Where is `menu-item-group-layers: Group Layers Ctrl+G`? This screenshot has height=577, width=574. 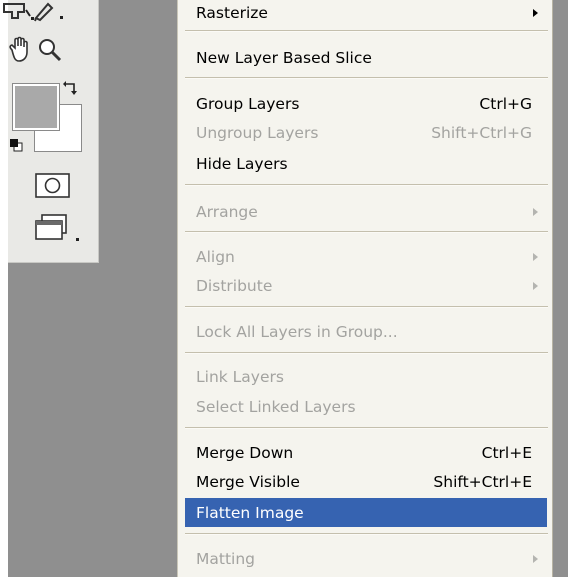
menu-item-group-layers: Group Layers Ctrl+G is located at coordinates (365, 104).